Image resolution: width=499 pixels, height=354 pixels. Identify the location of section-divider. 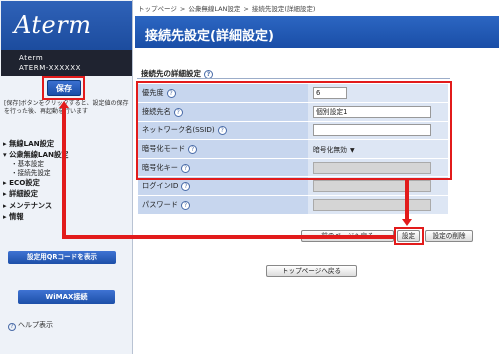
(293, 78).